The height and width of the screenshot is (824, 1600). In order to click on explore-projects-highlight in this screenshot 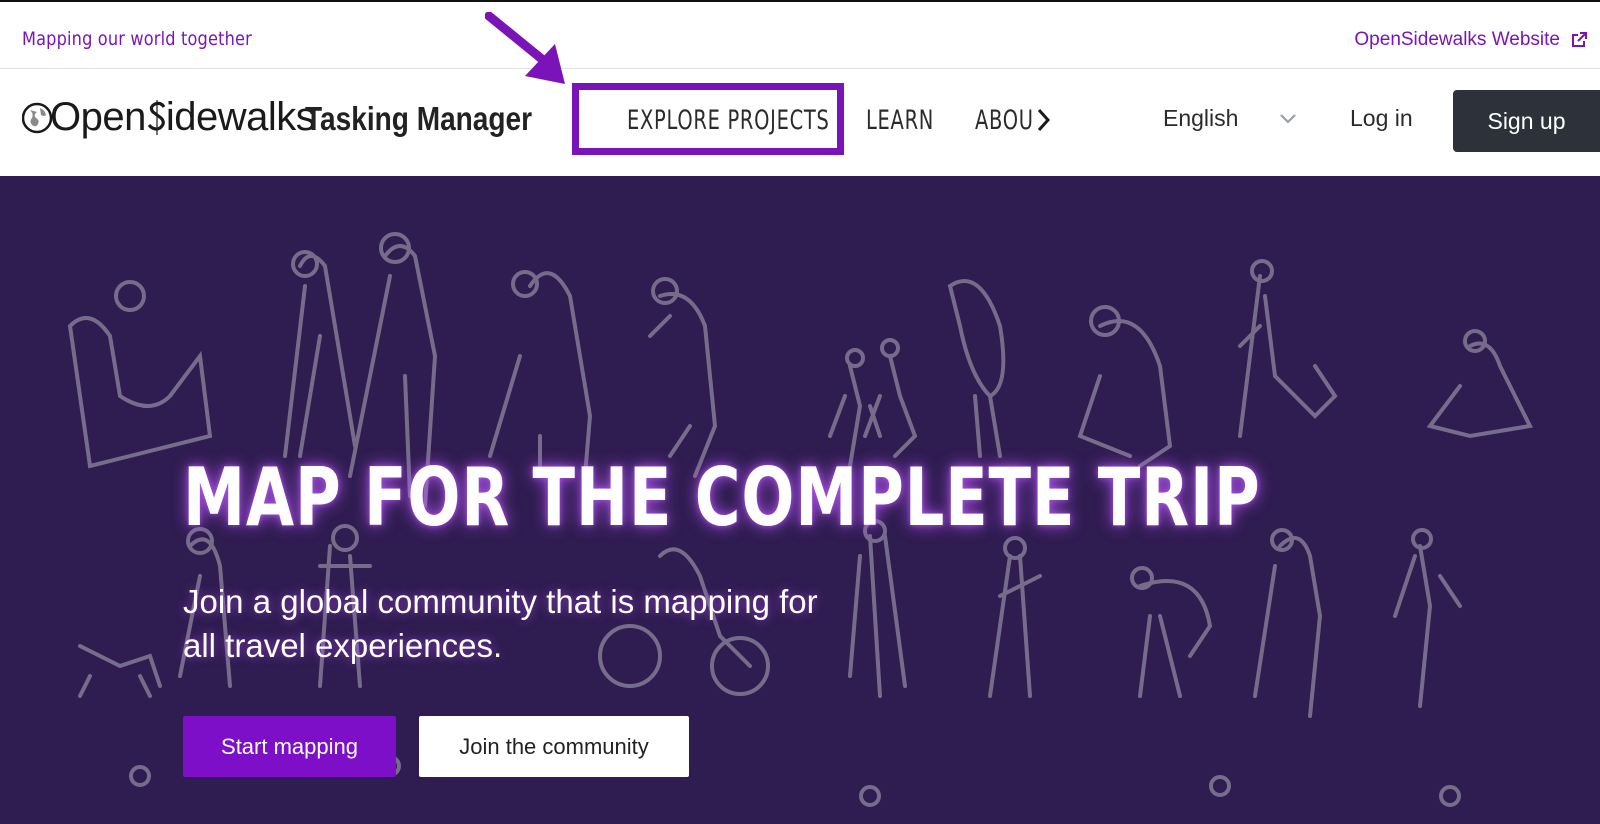, I will do `click(708, 119)`.